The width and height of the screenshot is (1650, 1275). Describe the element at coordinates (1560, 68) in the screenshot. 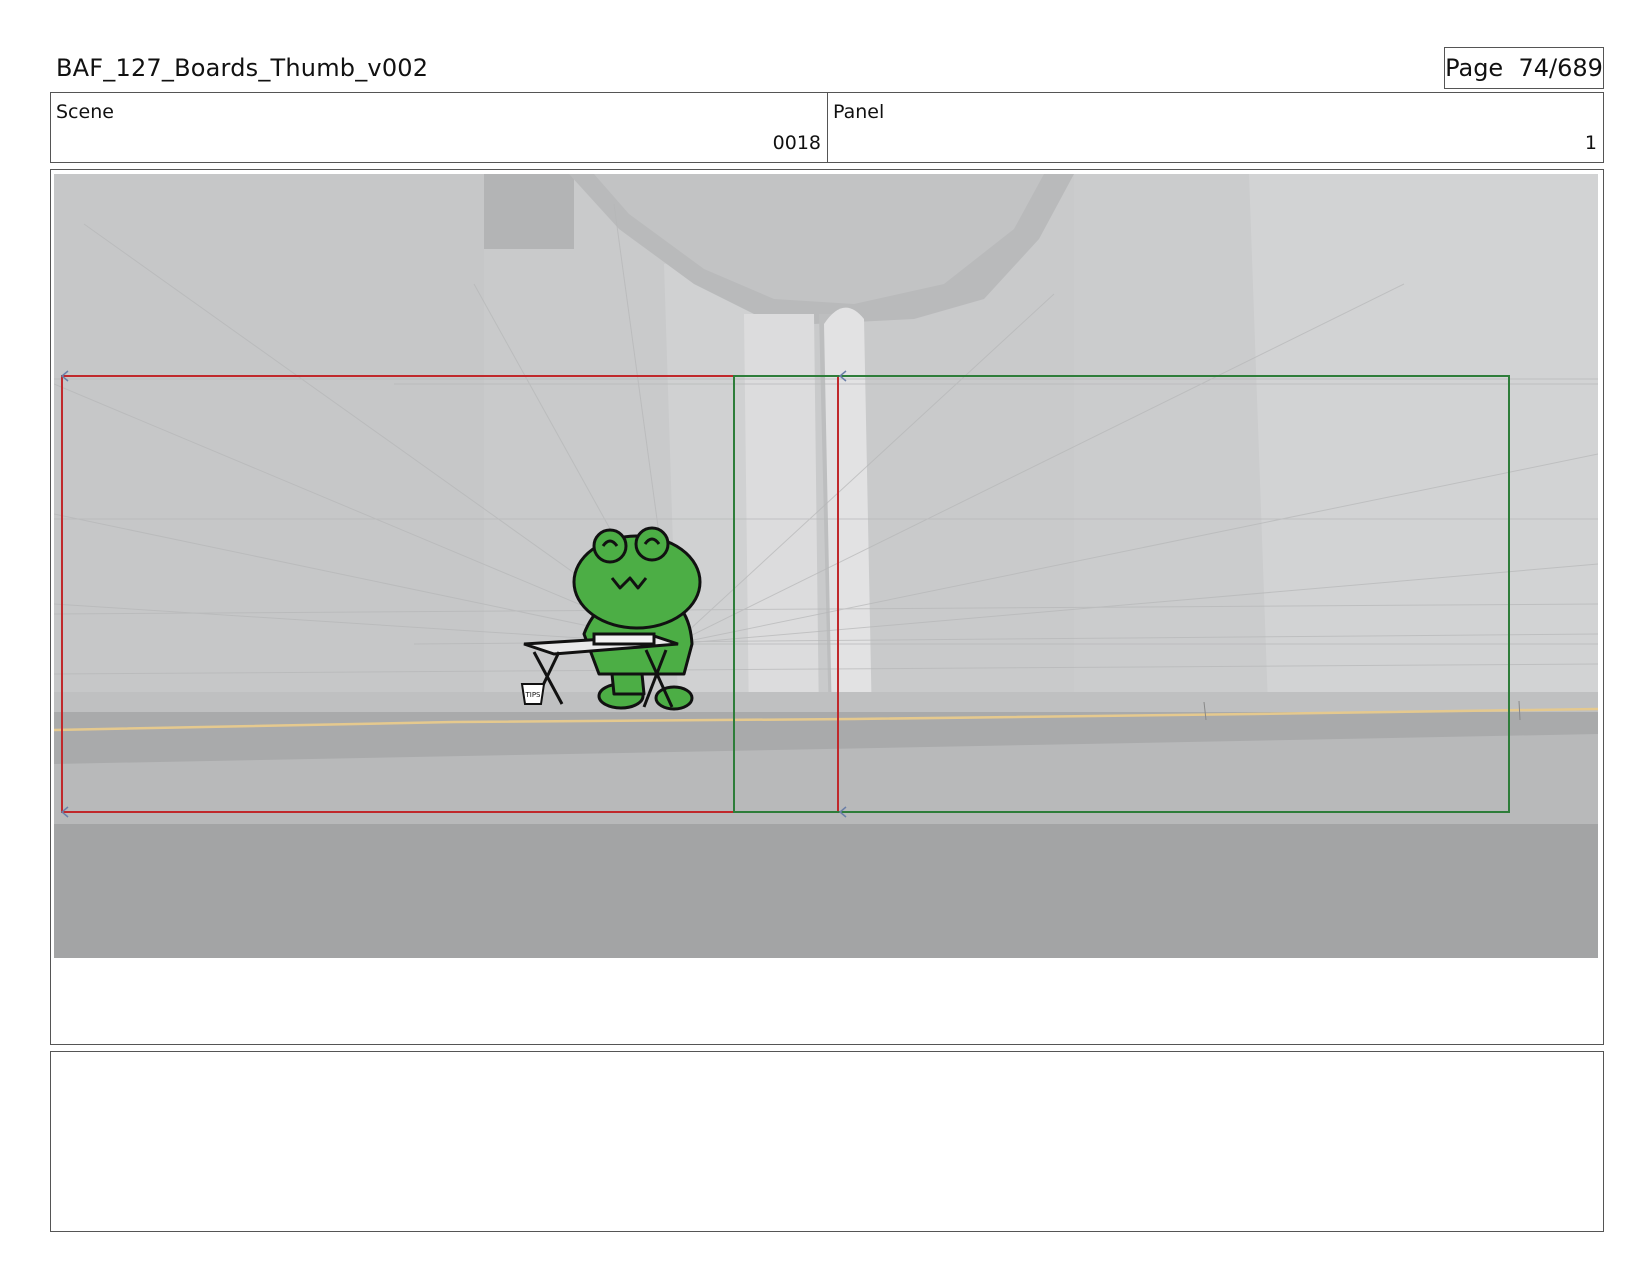

I see `page-number: 74/689` at that location.